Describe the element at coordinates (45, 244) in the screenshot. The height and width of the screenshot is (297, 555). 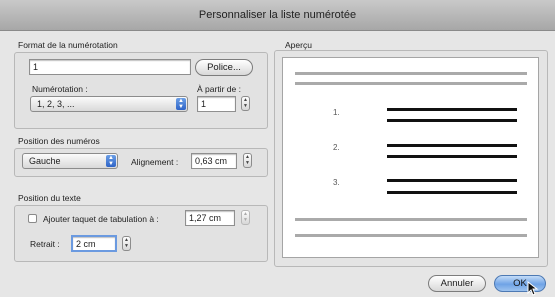
I see `retrait-label: Retrait :` at that location.